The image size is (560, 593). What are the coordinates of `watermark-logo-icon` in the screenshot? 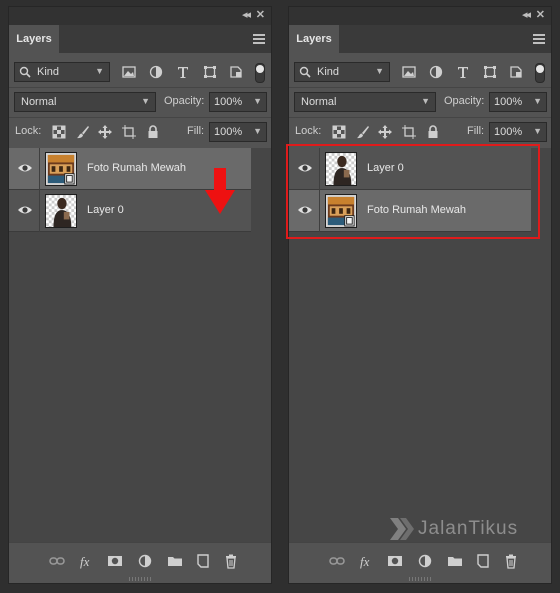 It's located at (402, 529).